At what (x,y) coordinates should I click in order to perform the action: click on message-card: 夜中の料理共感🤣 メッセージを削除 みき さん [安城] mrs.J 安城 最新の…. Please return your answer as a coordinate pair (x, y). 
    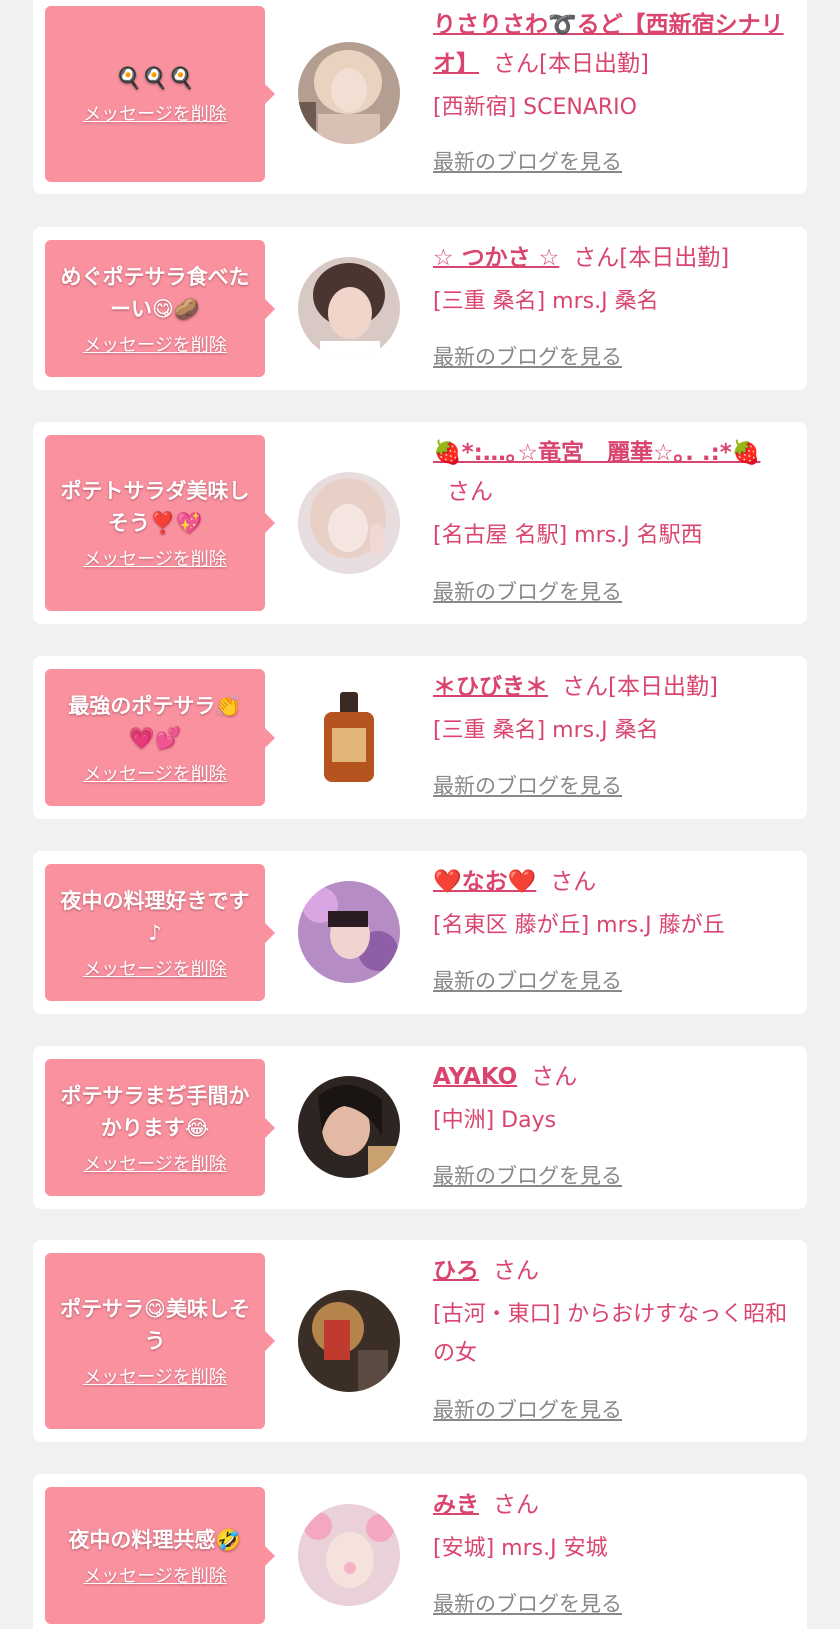
    Looking at the image, I should click on (420, 1551).